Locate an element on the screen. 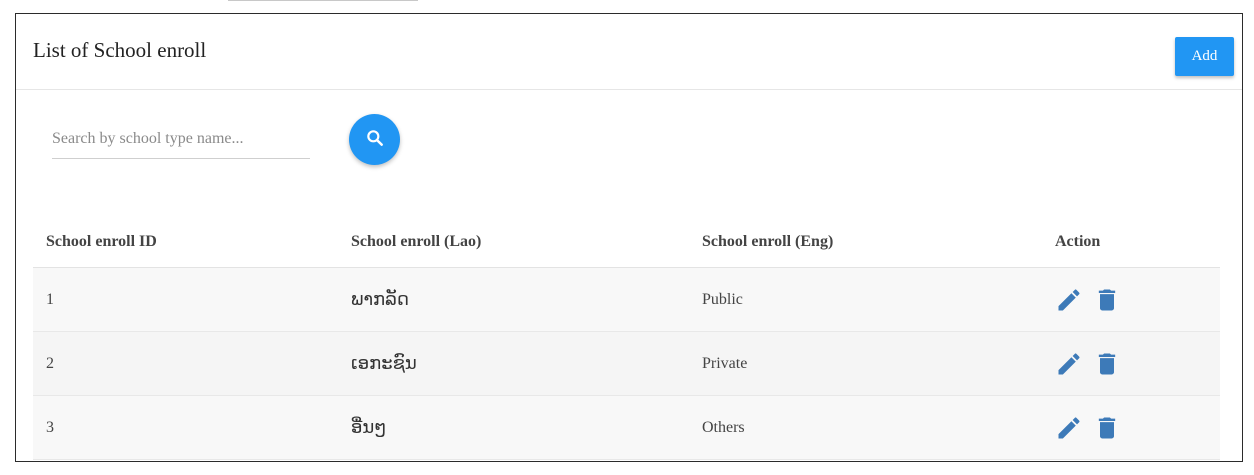 This screenshot has width=1254, height=475. cell-eng: Public is located at coordinates (865, 299).